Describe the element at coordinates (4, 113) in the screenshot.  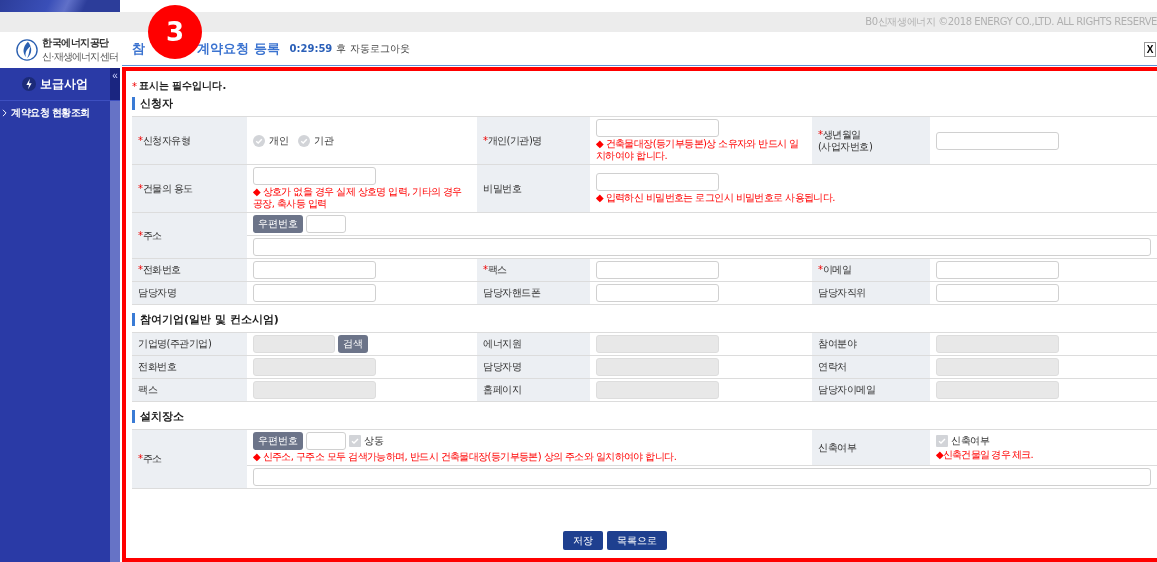
I see `chevron-icon` at that location.